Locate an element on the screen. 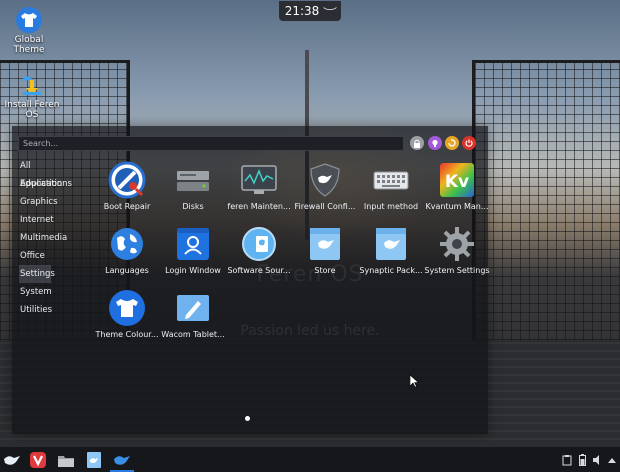 The height and width of the screenshot is (472, 620). software-sources-icon is located at coordinates (259, 244).